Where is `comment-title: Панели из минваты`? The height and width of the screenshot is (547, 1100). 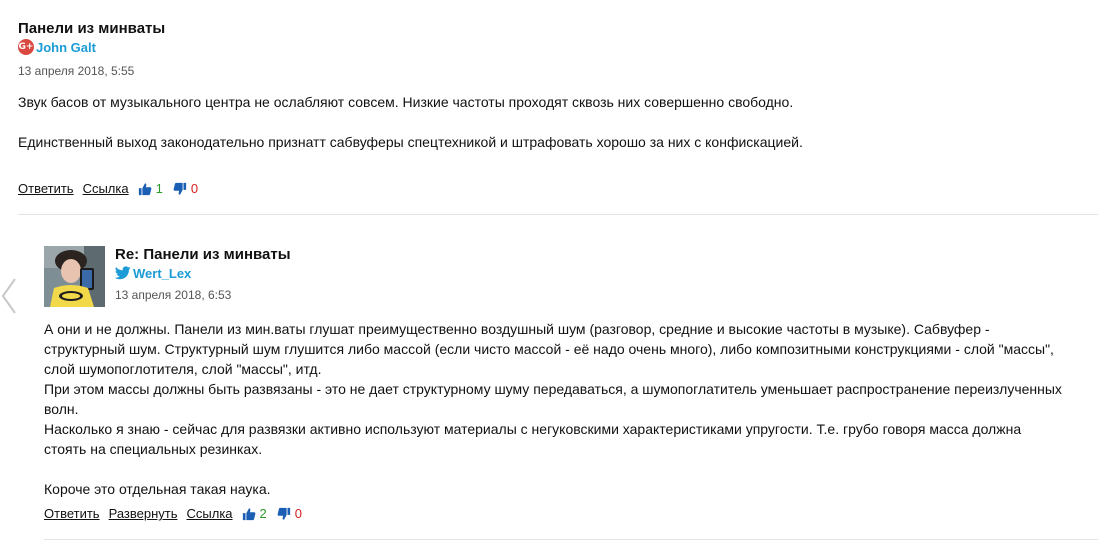 comment-title: Панели из минваты is located at coordinates (92, 28).